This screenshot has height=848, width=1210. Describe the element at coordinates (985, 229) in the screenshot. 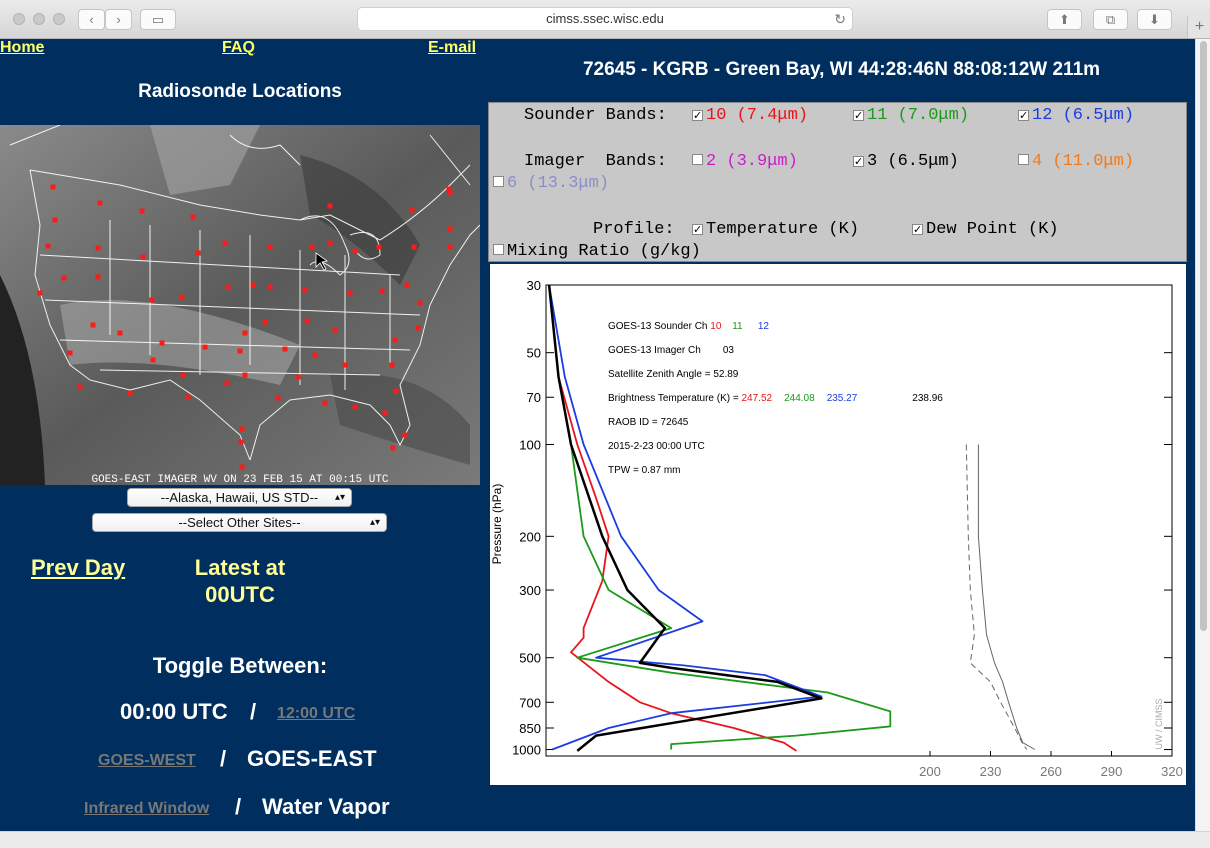

I see `profile-dewpoint: ✓ Dew Point (K)` at that location.